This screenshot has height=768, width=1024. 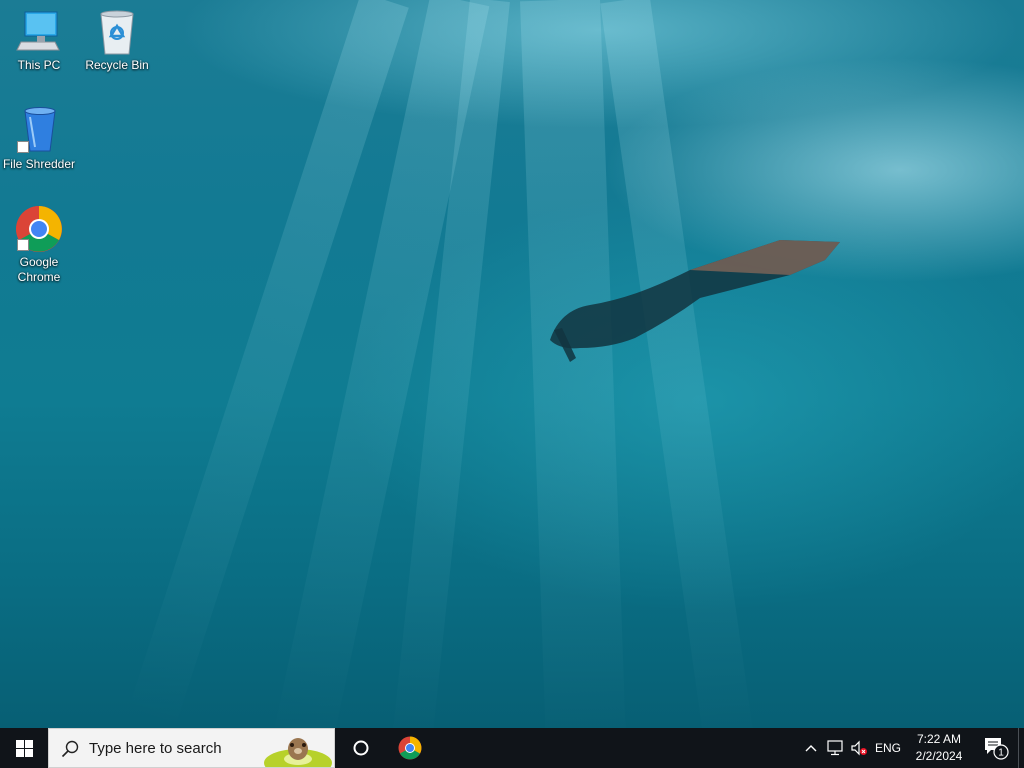 I want to click on wallpaper-swimmer, so click(x=695, y=301).